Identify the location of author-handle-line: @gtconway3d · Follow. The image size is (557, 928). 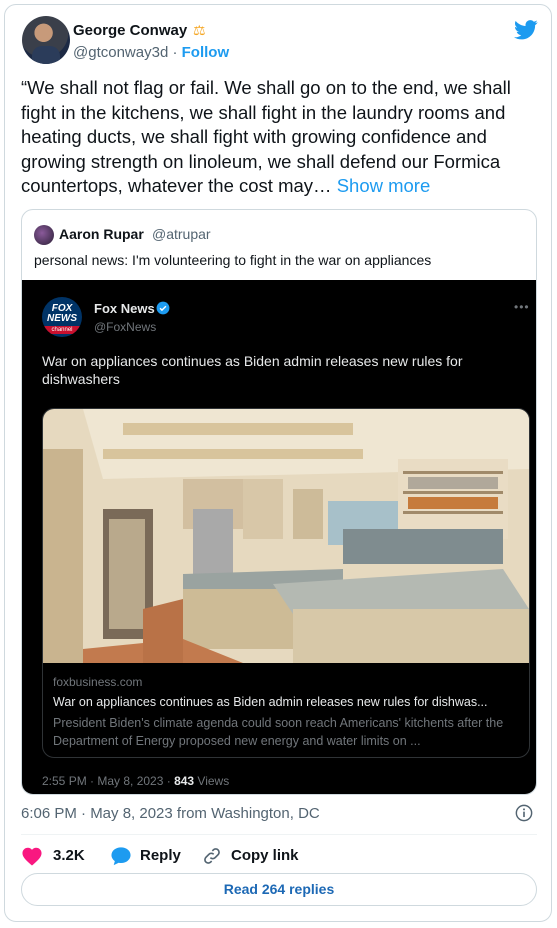
(151, 52).